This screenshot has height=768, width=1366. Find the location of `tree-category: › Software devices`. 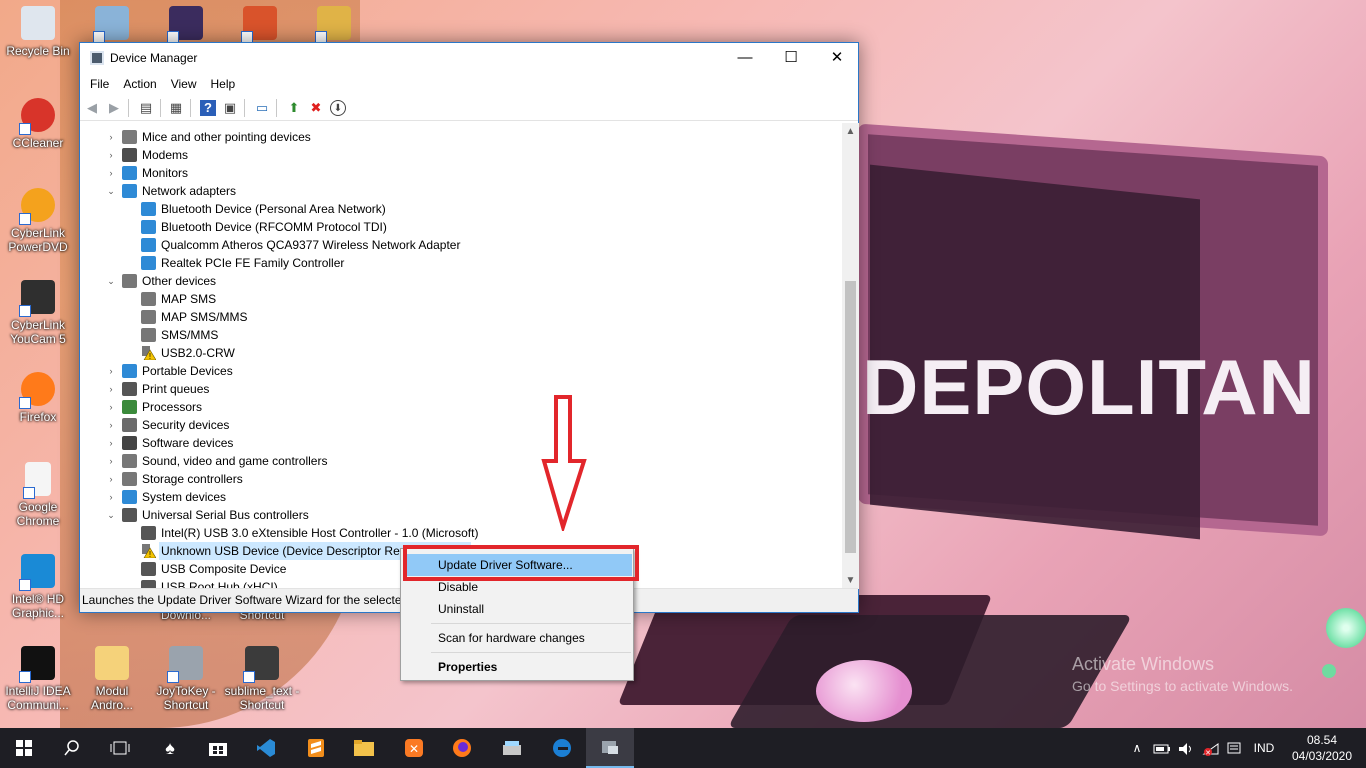

tree-category: › Software devices is located at coordinates (460, 443).